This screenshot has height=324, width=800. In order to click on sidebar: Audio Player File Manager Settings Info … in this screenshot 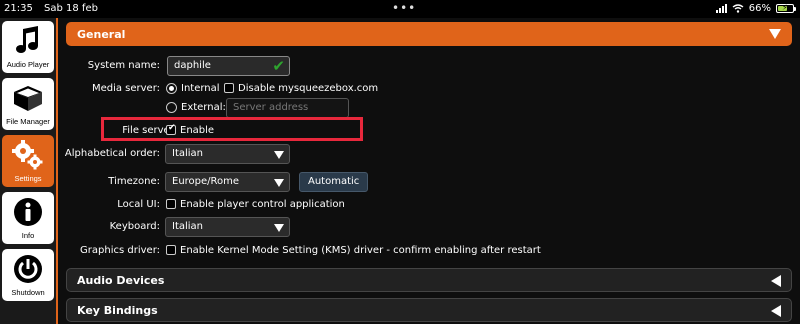, I will do `click(29, 171)`.